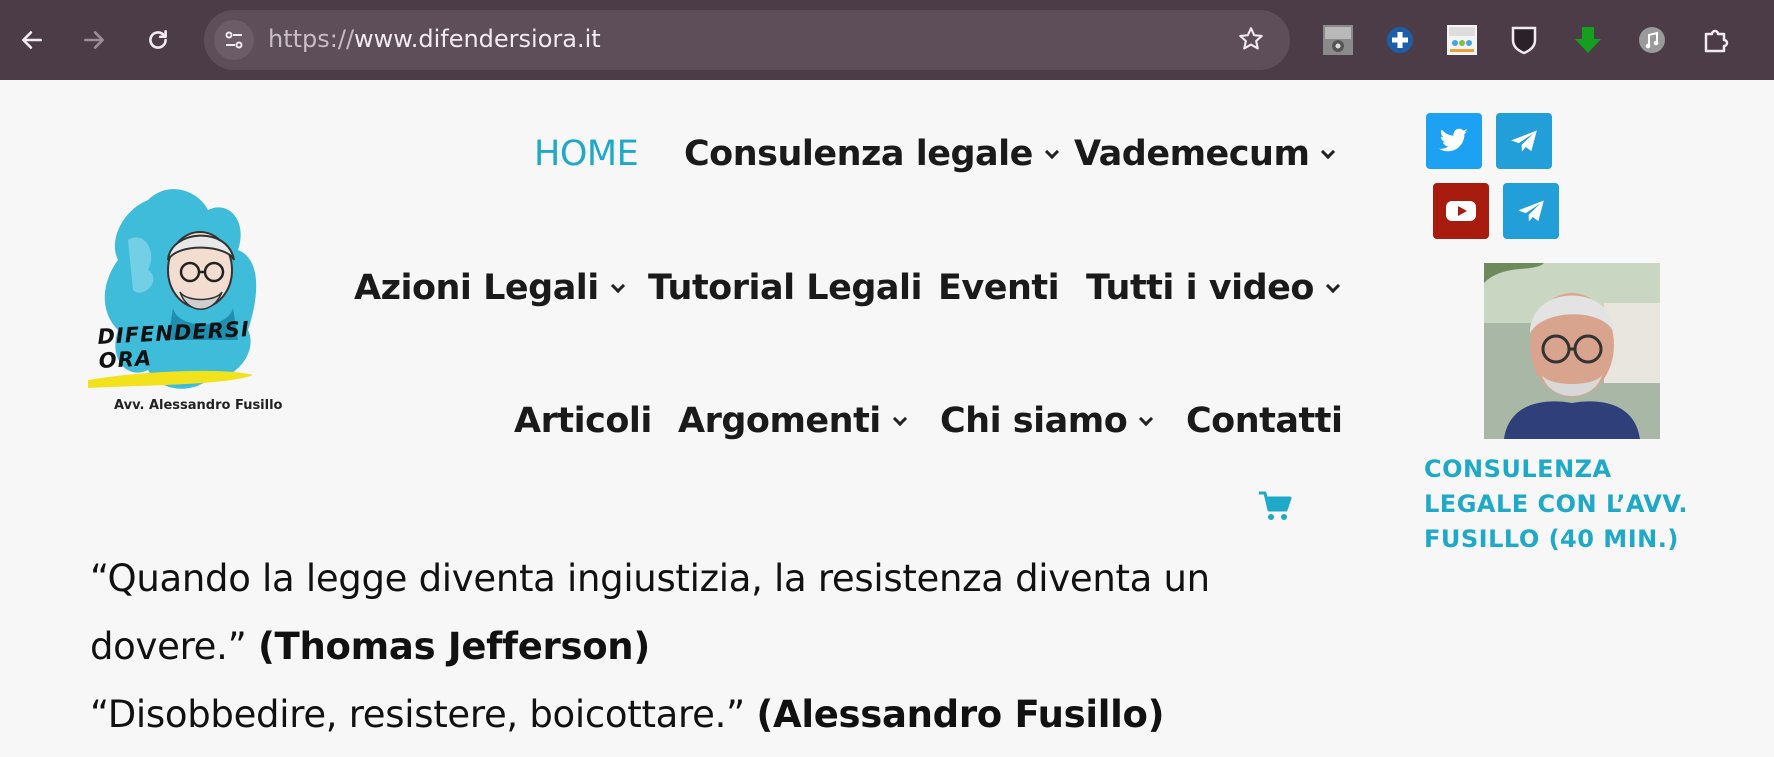 The image size is (1774, 757). I want to click on menu-azioni-legali-label: Azioni Legali, so click(476, 288).